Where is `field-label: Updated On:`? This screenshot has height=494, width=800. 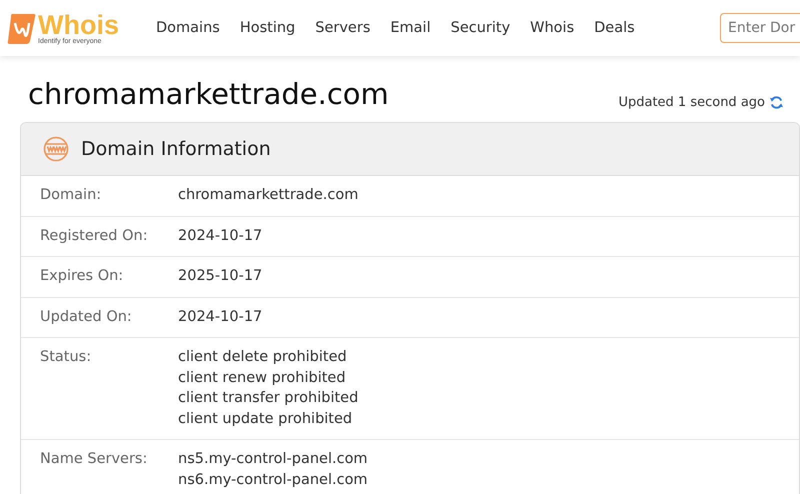 field-label: Updated On: is located at coordinates (86, 317).